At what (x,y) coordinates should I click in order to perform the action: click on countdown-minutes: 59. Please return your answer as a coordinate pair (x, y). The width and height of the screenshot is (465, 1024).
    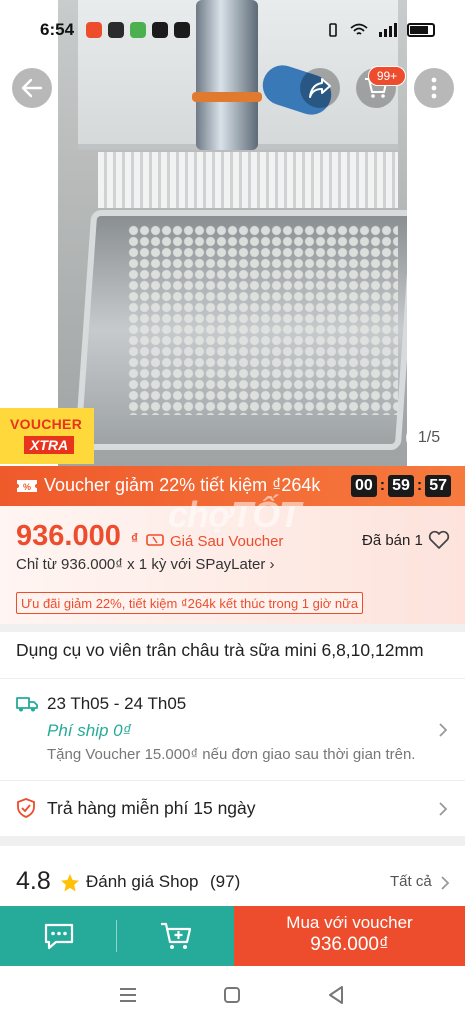
    Looking at the image, I should click on (401, 486).